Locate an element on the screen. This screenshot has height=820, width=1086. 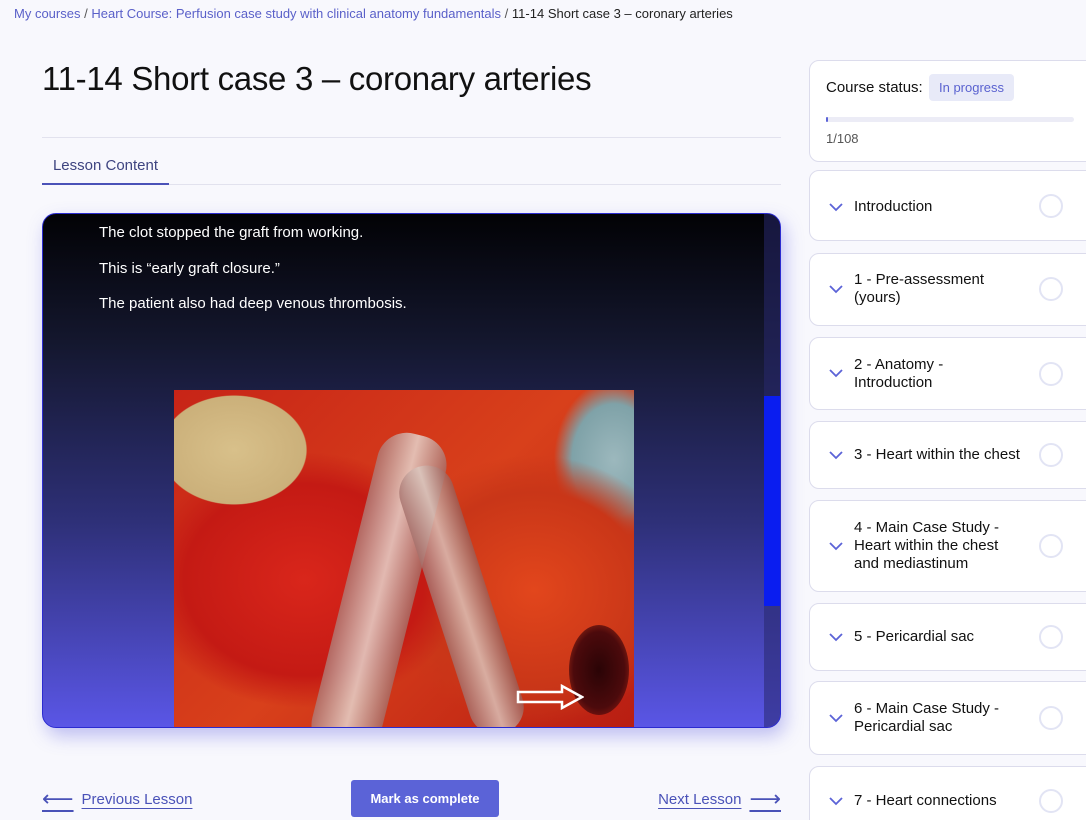
arrow-right-icon is located at coordinates (550, 697).